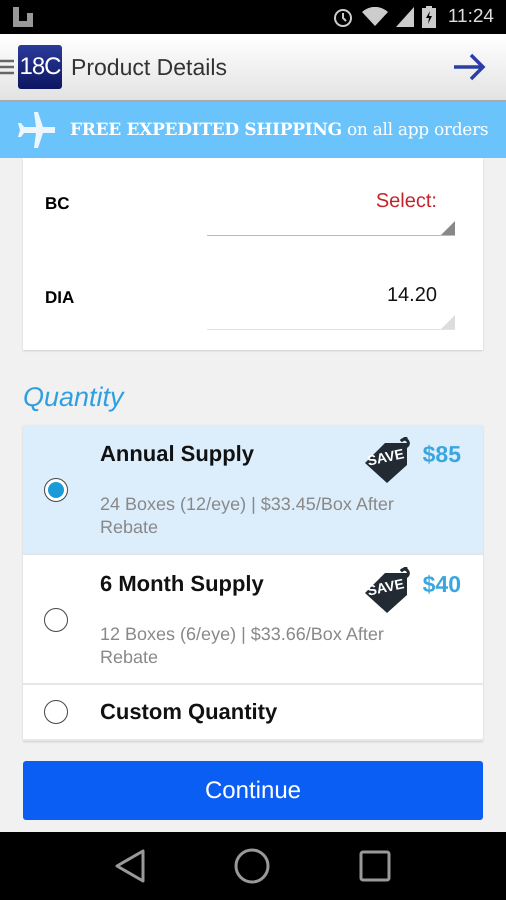  I want to click on battery-icon, so click(429, 17).